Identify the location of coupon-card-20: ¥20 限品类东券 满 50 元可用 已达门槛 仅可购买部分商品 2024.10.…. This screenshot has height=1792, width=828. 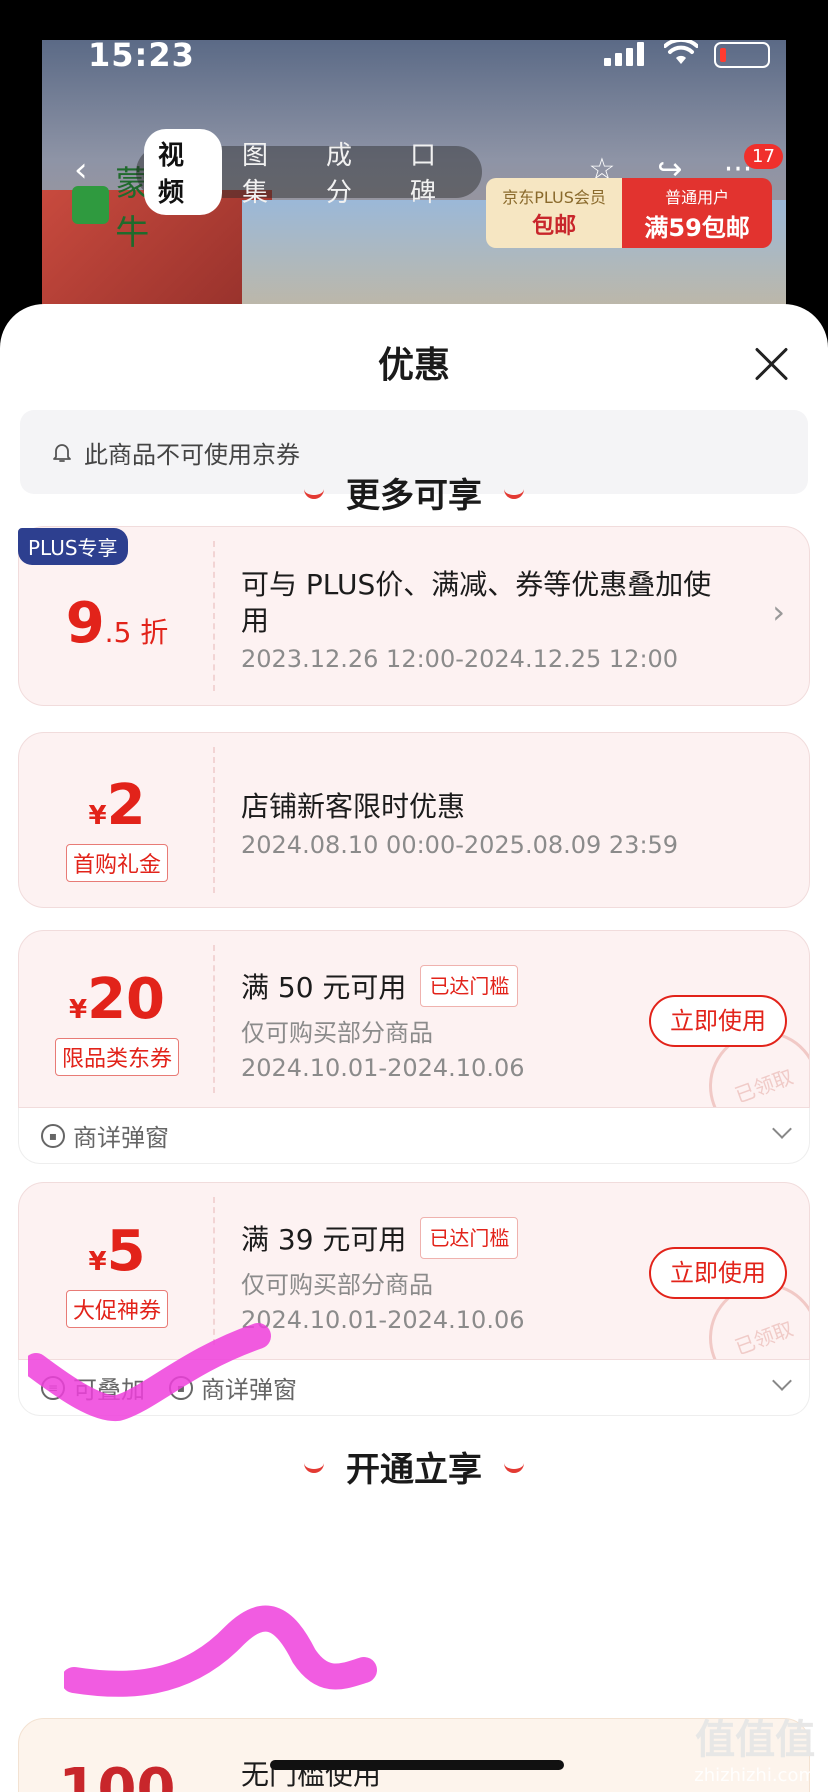
(414, 1019).